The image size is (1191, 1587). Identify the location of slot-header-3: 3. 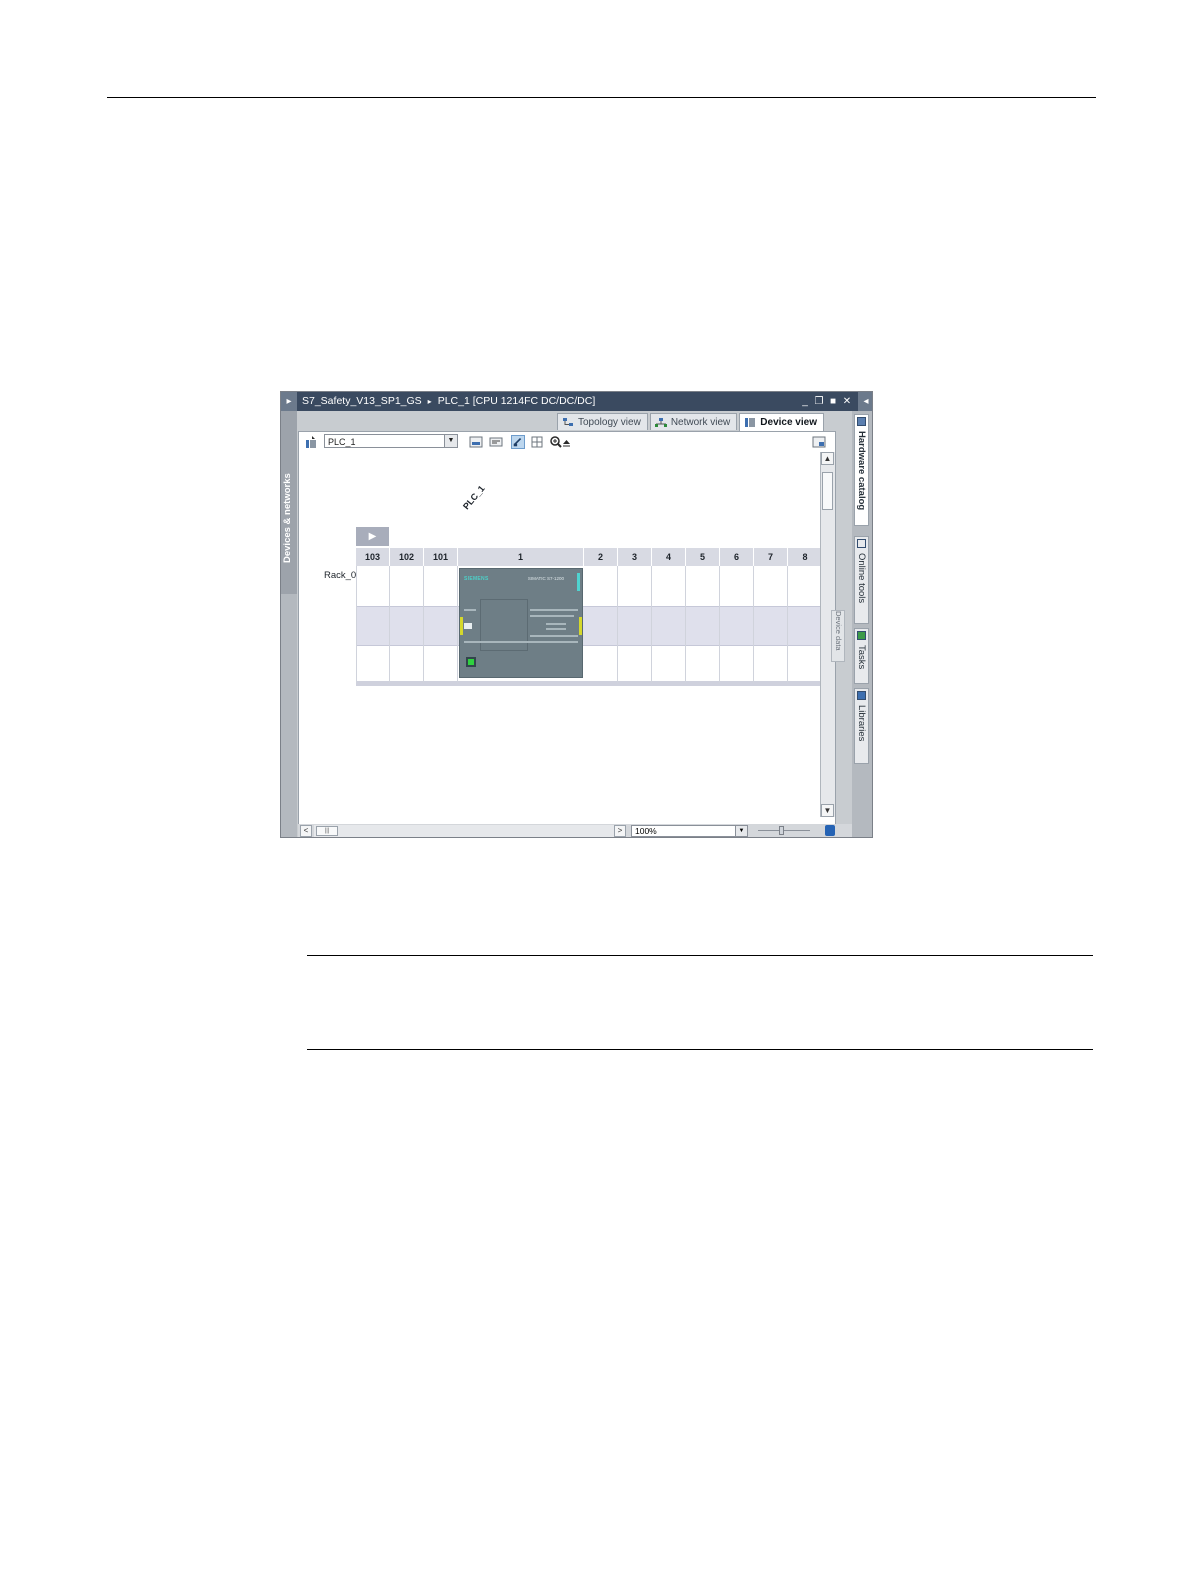
(635, 557).